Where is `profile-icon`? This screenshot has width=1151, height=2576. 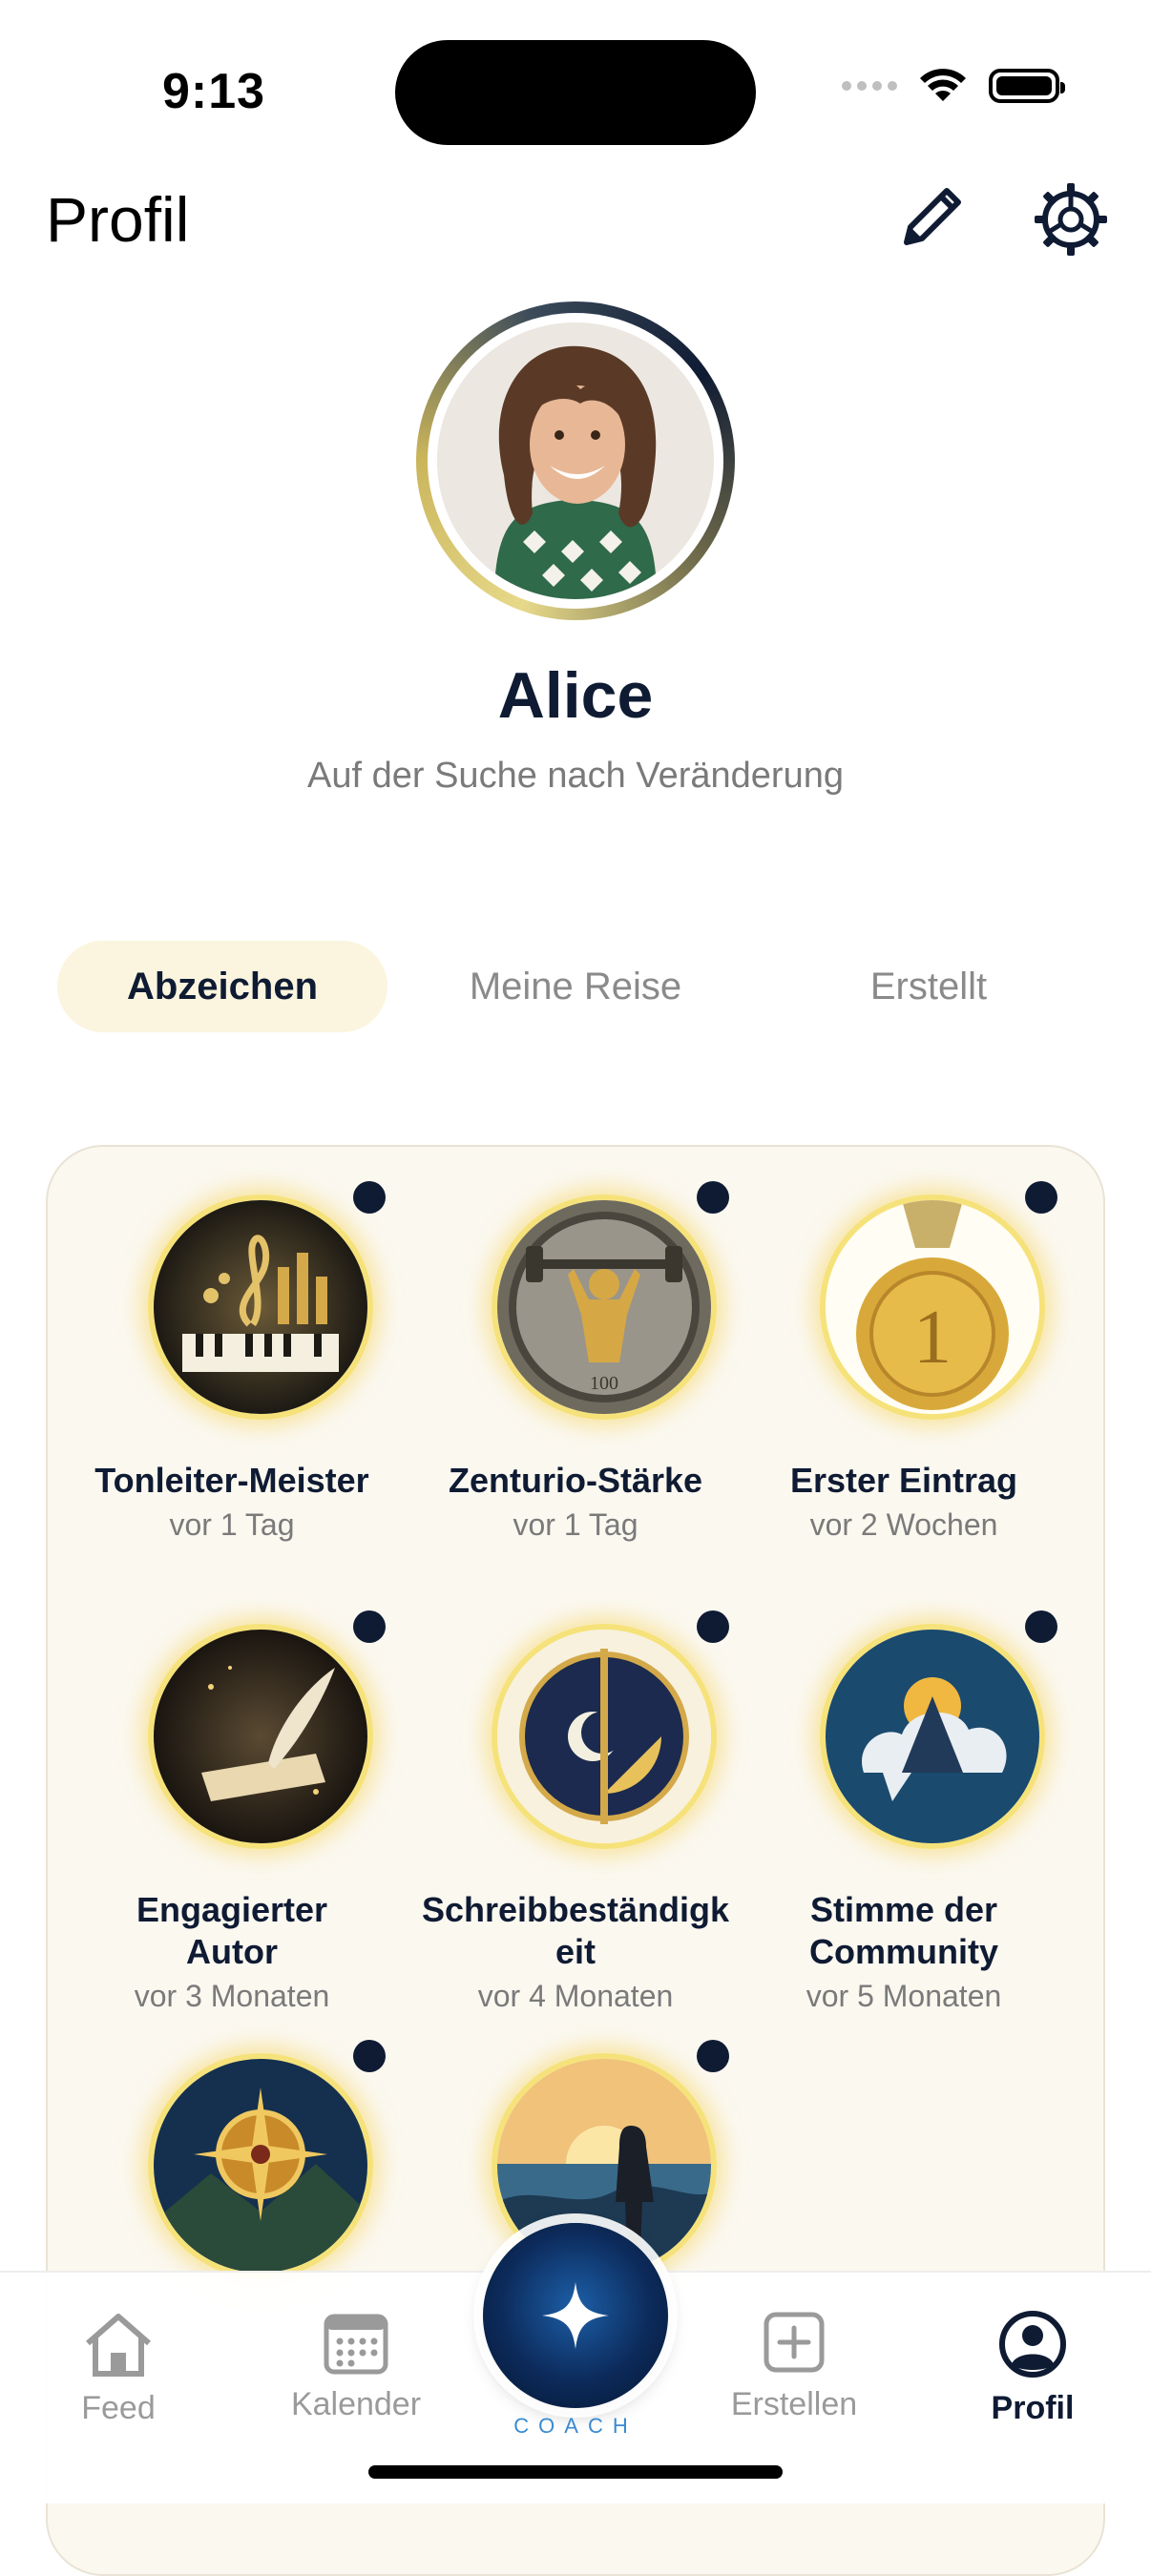
profile-icon is located at coordinates (1032, 2344).